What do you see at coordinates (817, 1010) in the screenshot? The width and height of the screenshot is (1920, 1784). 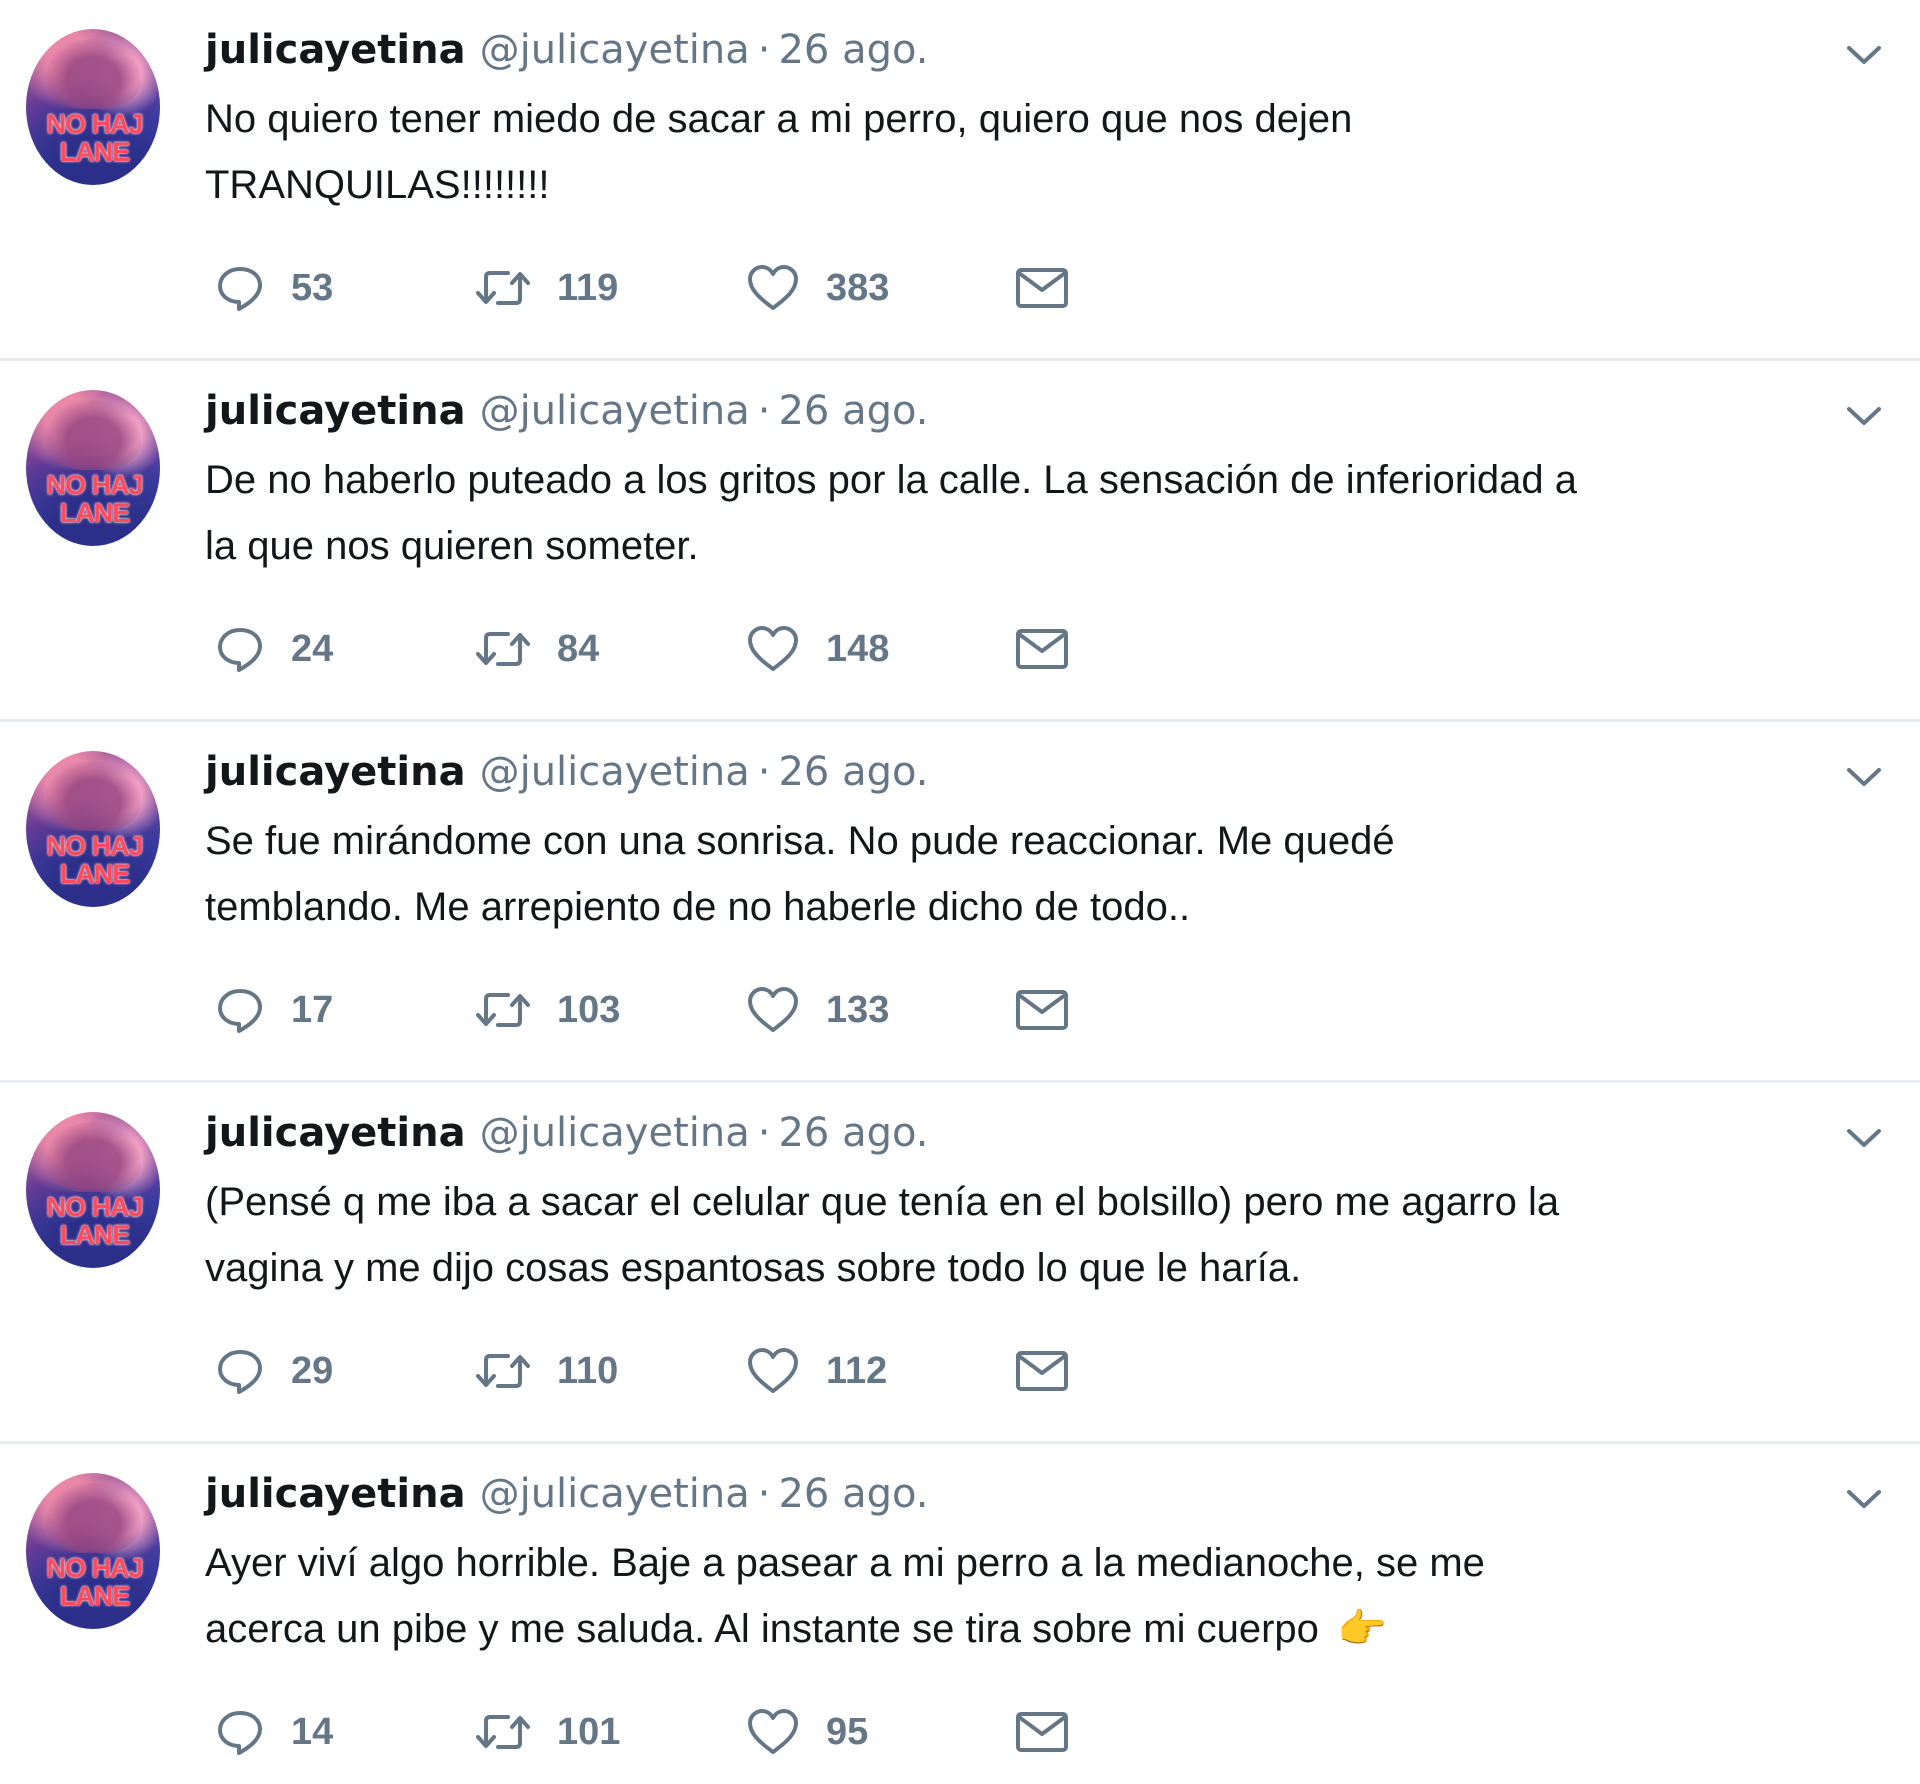 I see `like-button: 133` at bounding box center [817, 1010].